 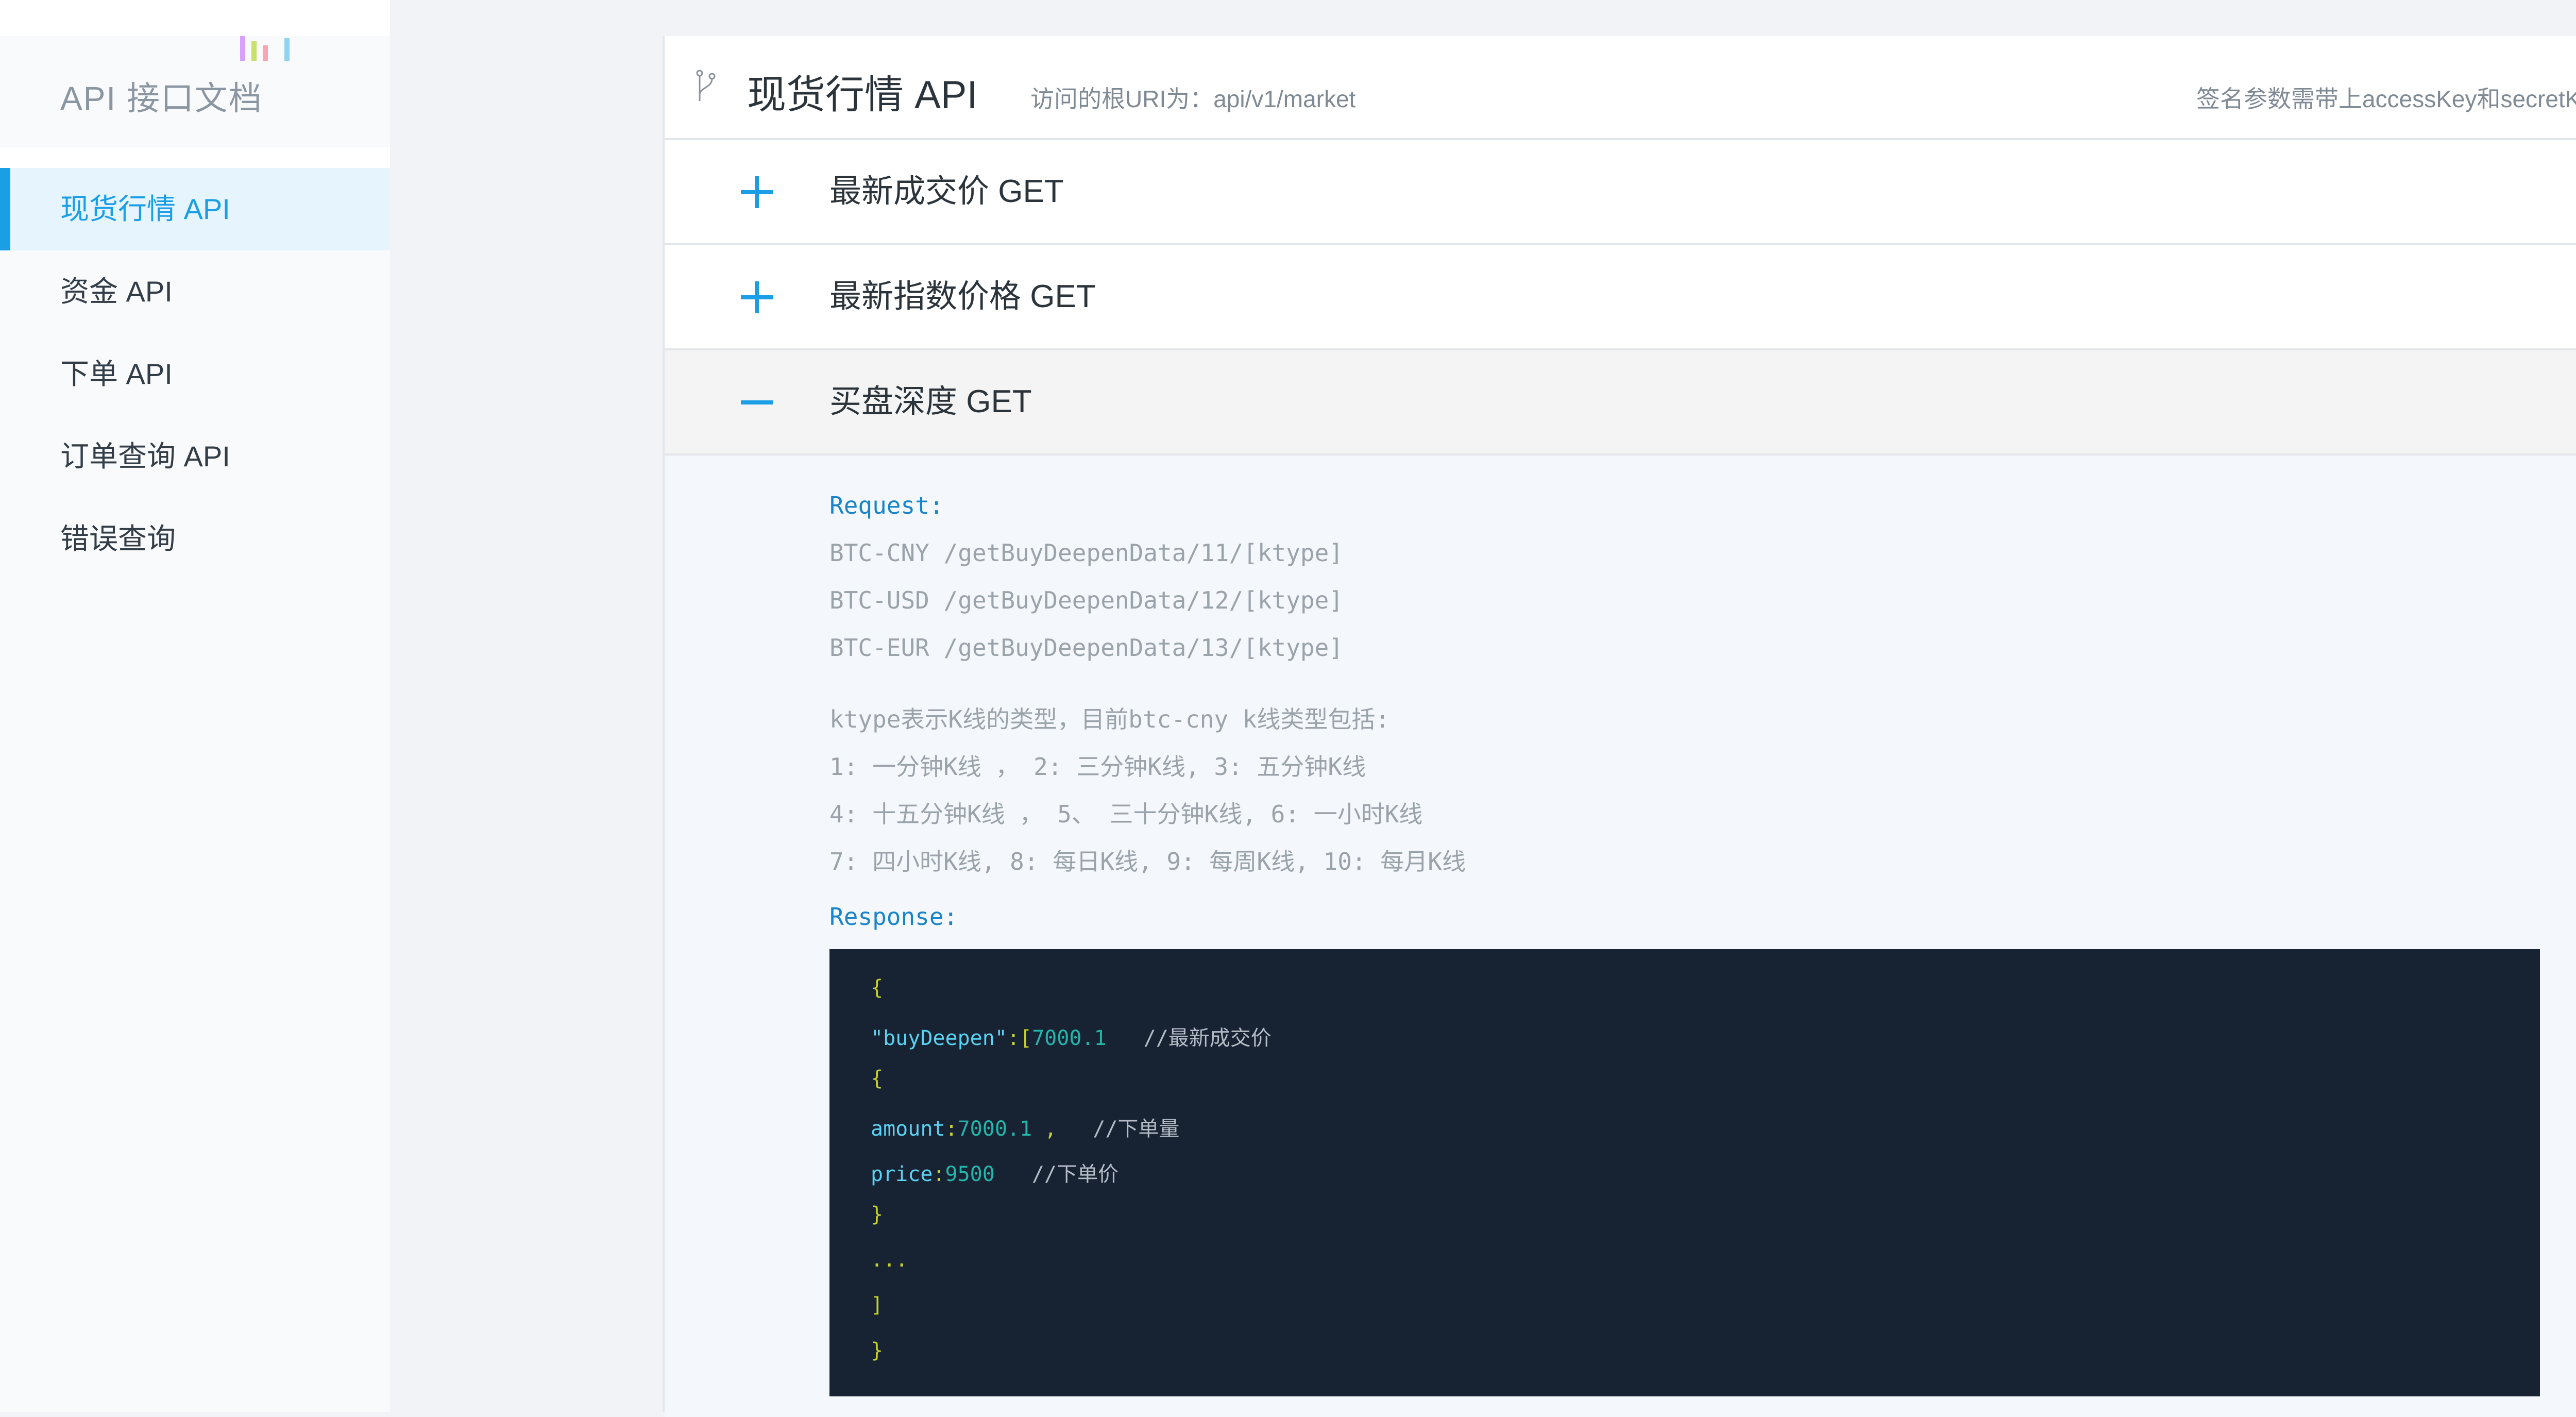 I want to click on accordion-buy-depth: 买盘深度 GET, so click(x=1621, y=403).